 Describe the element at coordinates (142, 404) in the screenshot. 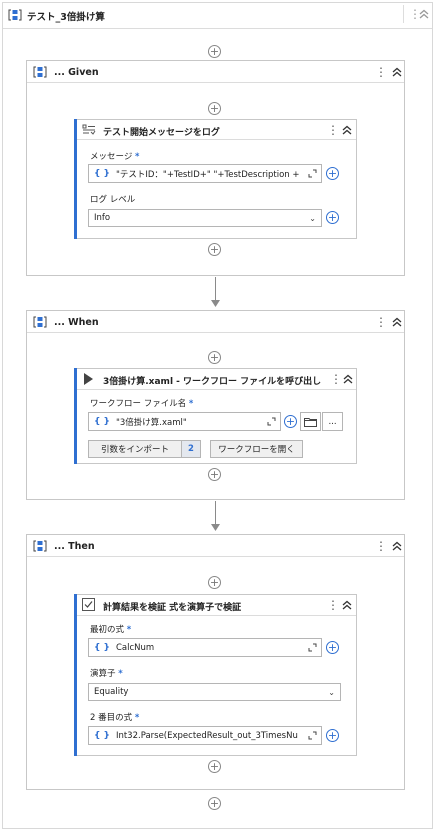

I see `file-label: ワークフロー ファイル名 *` at that location.